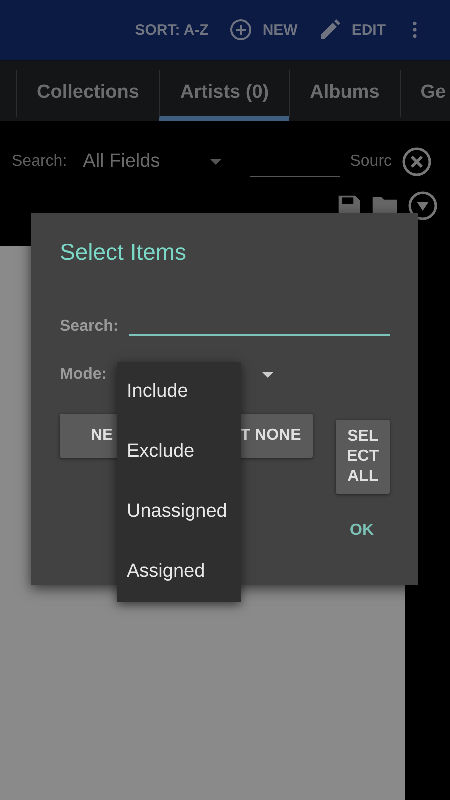 This screenshot has height=800, width=450. What do you see at coordinates (362, 531) in the screenshot?
I see `ok-button: OK` at bounding box center [362, 531].